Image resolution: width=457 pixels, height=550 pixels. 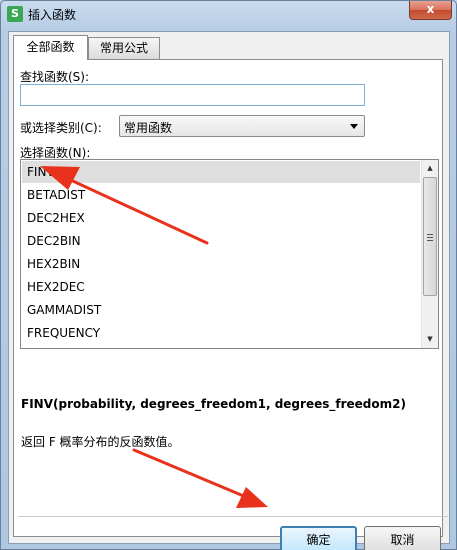 What do you see at coordinates (61, 128) in the screenshot?
I see `category-label: 或选择类别(C):` at bounding box center [61, 128].